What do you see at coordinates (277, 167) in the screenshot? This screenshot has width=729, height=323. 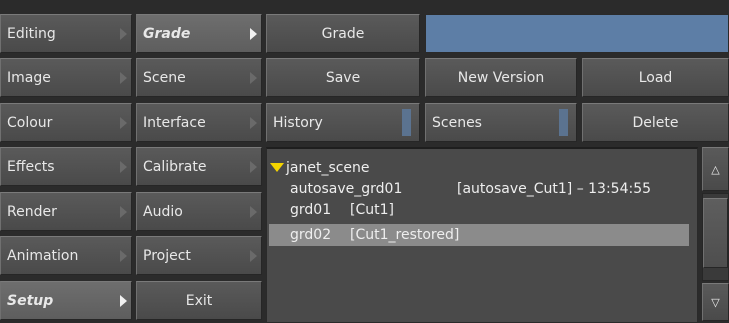 I see `expand-triangle-icon` at bounding box center [277, 167].